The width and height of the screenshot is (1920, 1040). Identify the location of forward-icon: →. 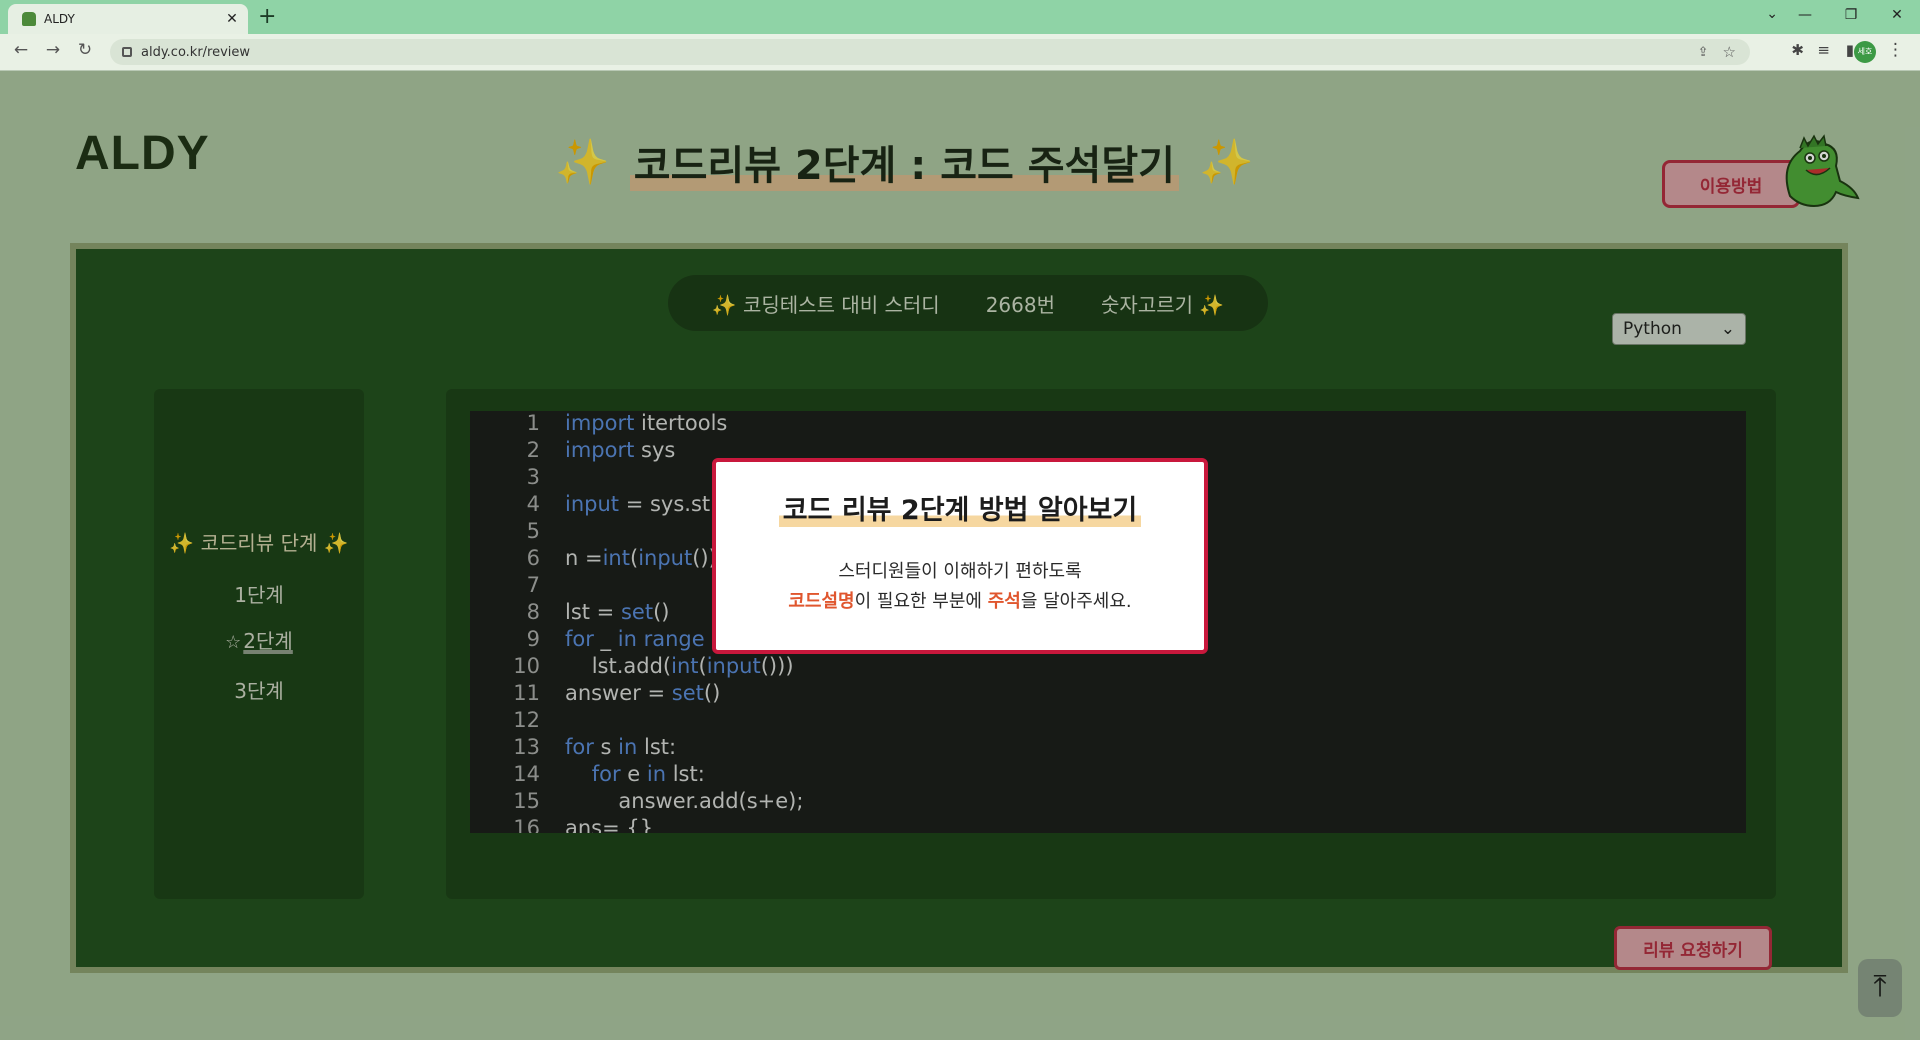
(53, 50).